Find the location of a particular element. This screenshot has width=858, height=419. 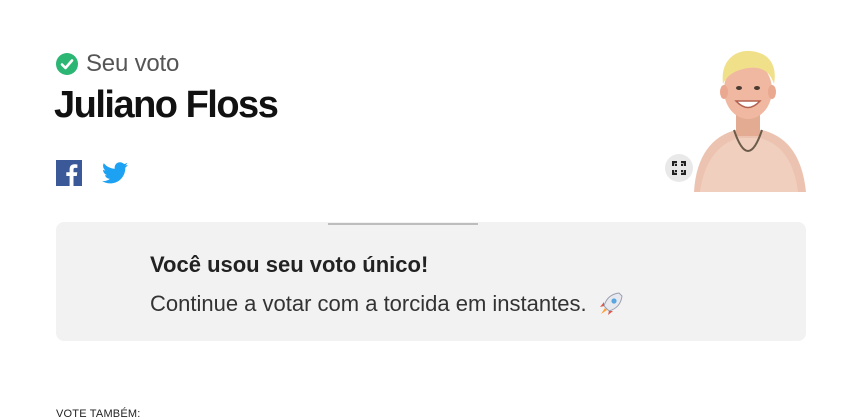

notice-title: Você usou seu voto único! is located at coordinates (289, 264).